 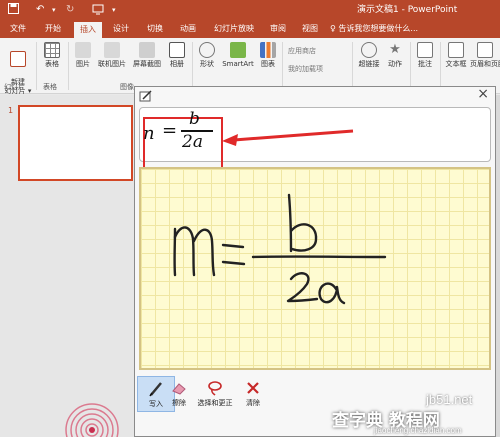 What do you see at coordinates (177, 50) in the screenshot?
I see `album-icon` at bounding box center [177, 50].